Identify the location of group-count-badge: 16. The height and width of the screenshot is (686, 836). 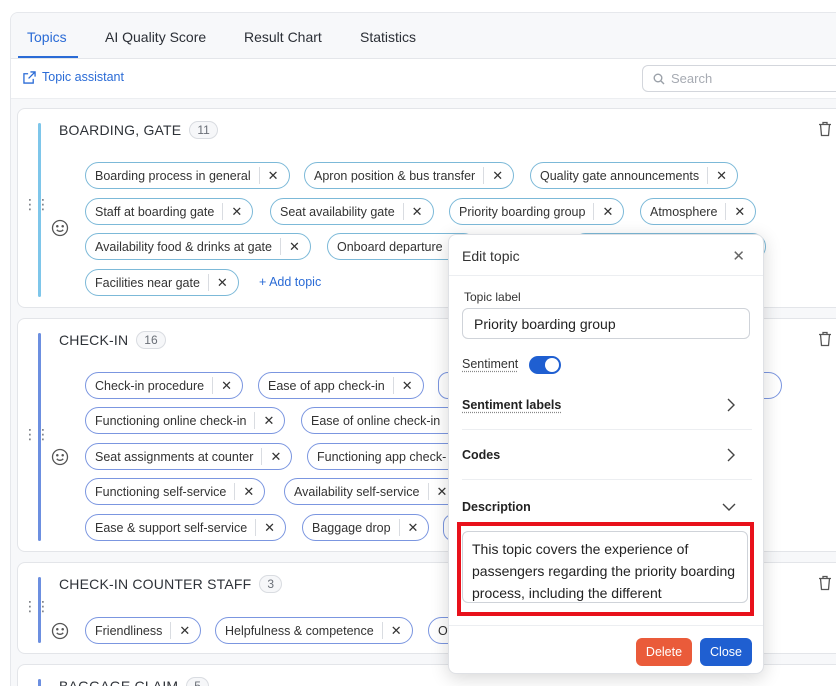
(151, 340).